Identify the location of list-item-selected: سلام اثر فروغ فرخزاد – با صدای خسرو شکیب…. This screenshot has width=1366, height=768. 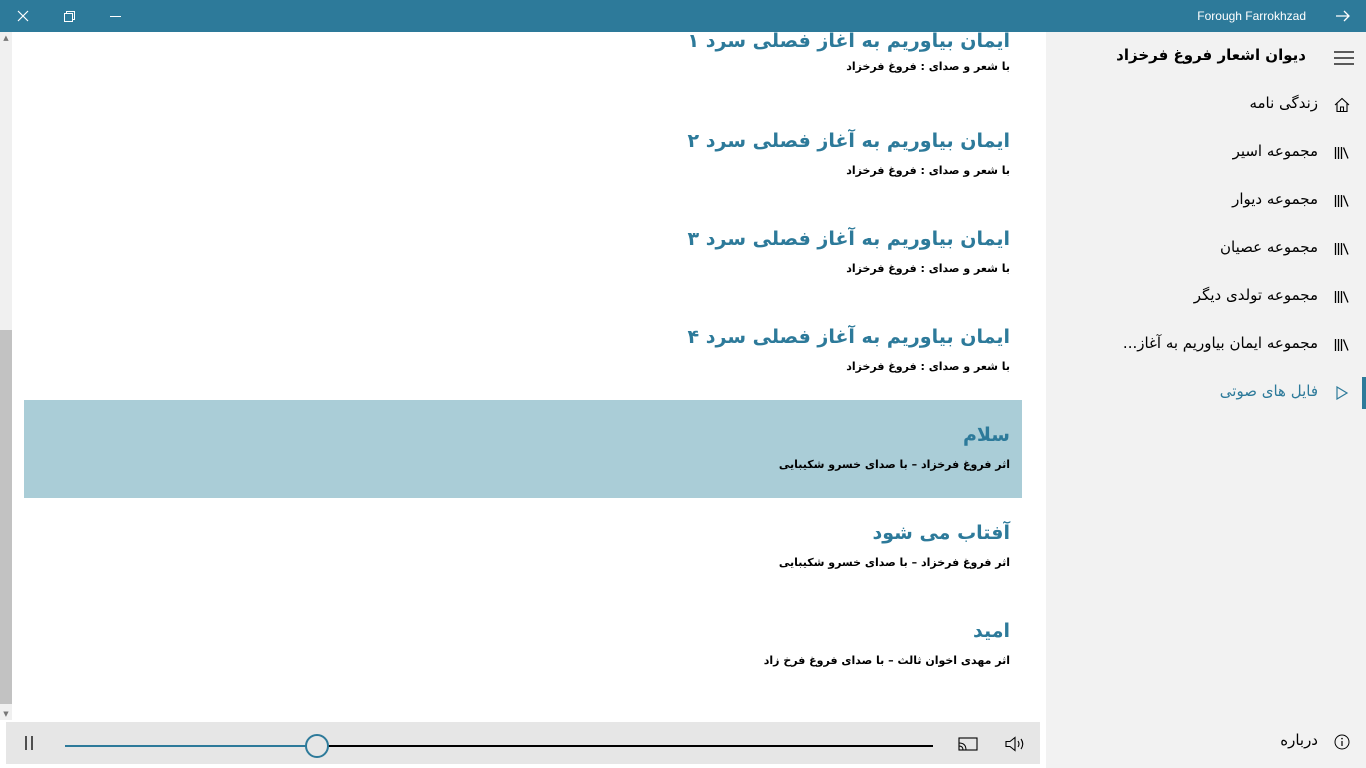
(523, 449).